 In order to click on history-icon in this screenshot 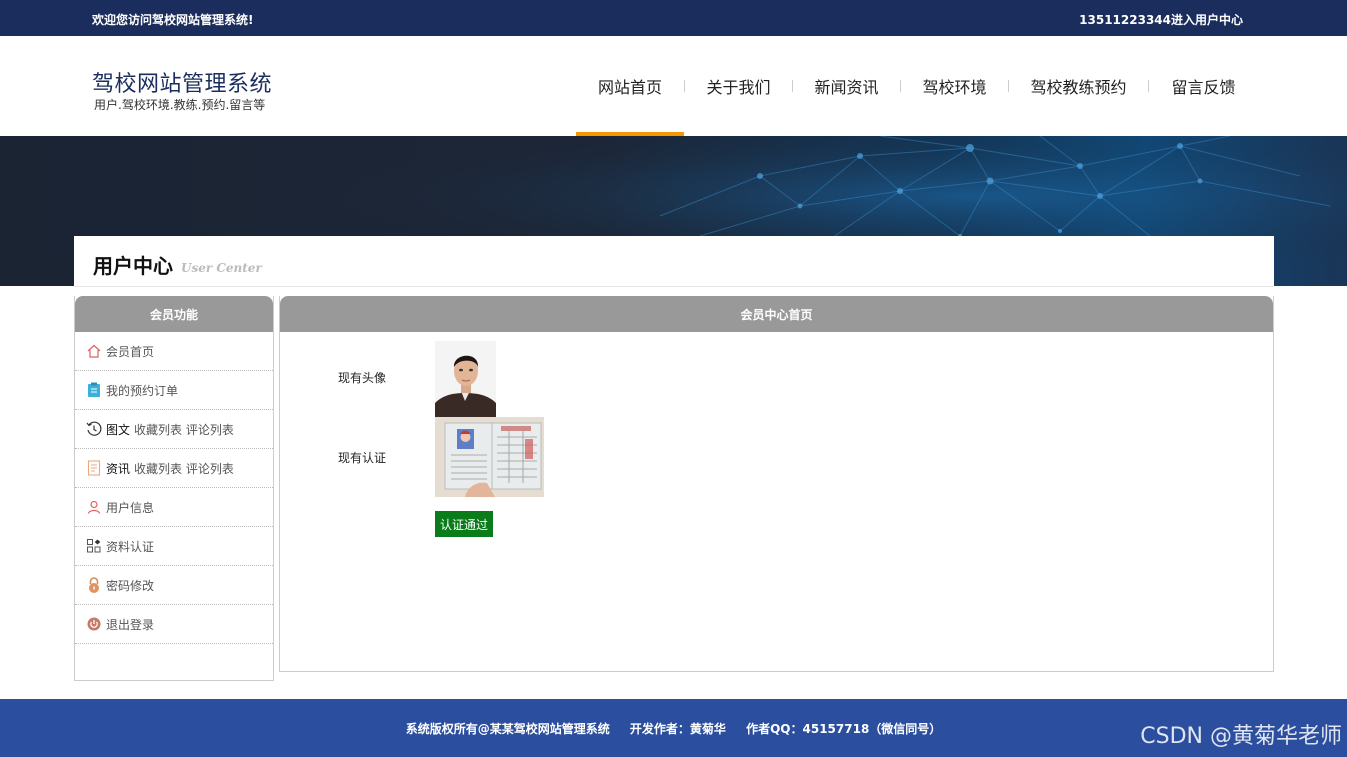, I will do `click(94, 429)`.